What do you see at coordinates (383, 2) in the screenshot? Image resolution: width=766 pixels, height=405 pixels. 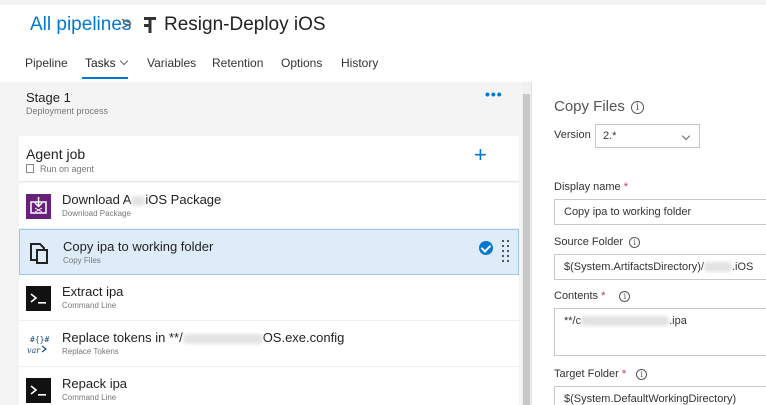 I see `top-strip` at bounding box center [383, 2].